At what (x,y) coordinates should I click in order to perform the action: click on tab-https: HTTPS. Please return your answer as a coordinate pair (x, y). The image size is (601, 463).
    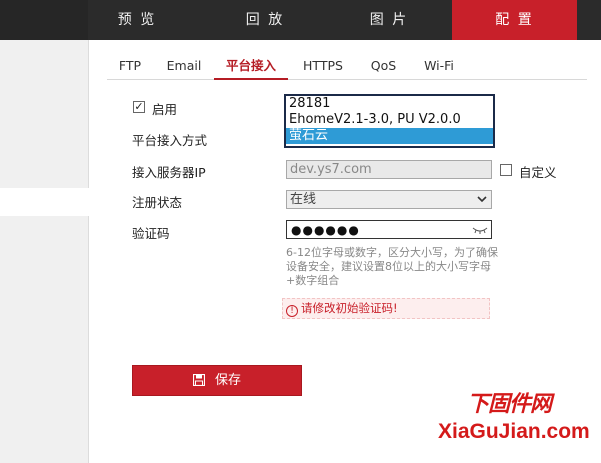
    Looking at the image, I should click on (323, 67).